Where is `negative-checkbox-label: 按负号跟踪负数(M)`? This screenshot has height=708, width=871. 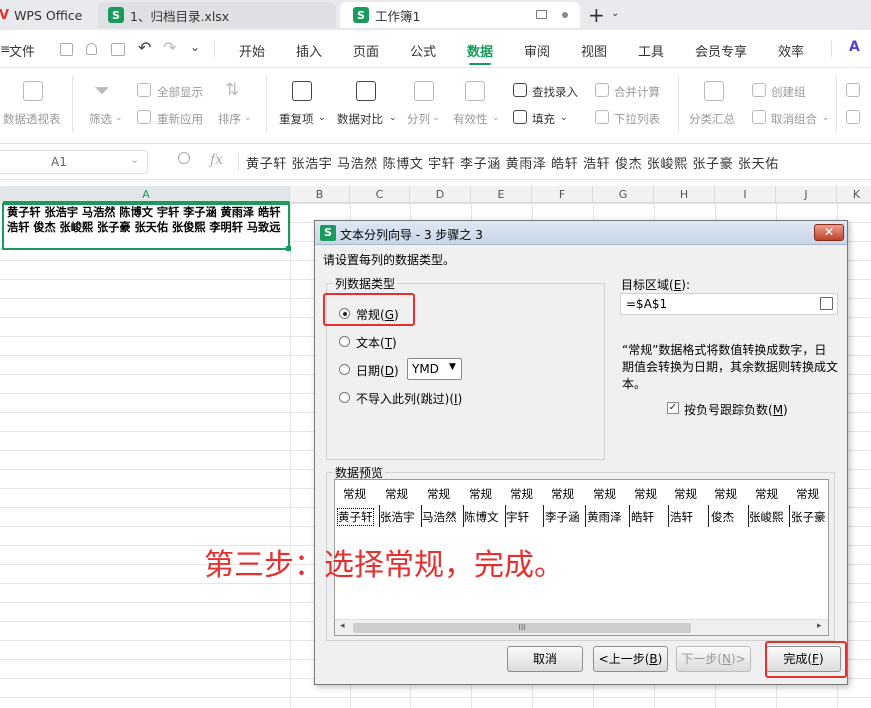
negative-checkbox-label: 按负号跟踪负数(M) is located at coordinates (736, 409).